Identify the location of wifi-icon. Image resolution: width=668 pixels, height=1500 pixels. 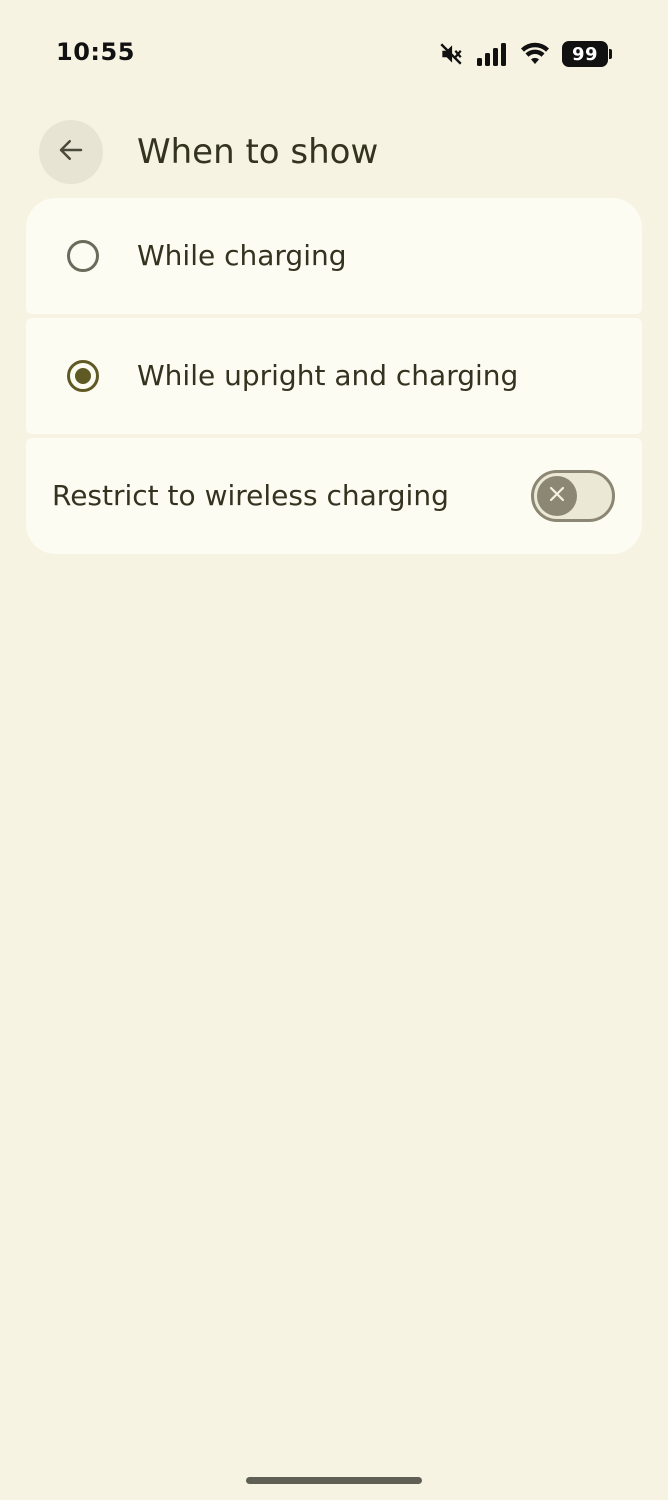
(535, 54).